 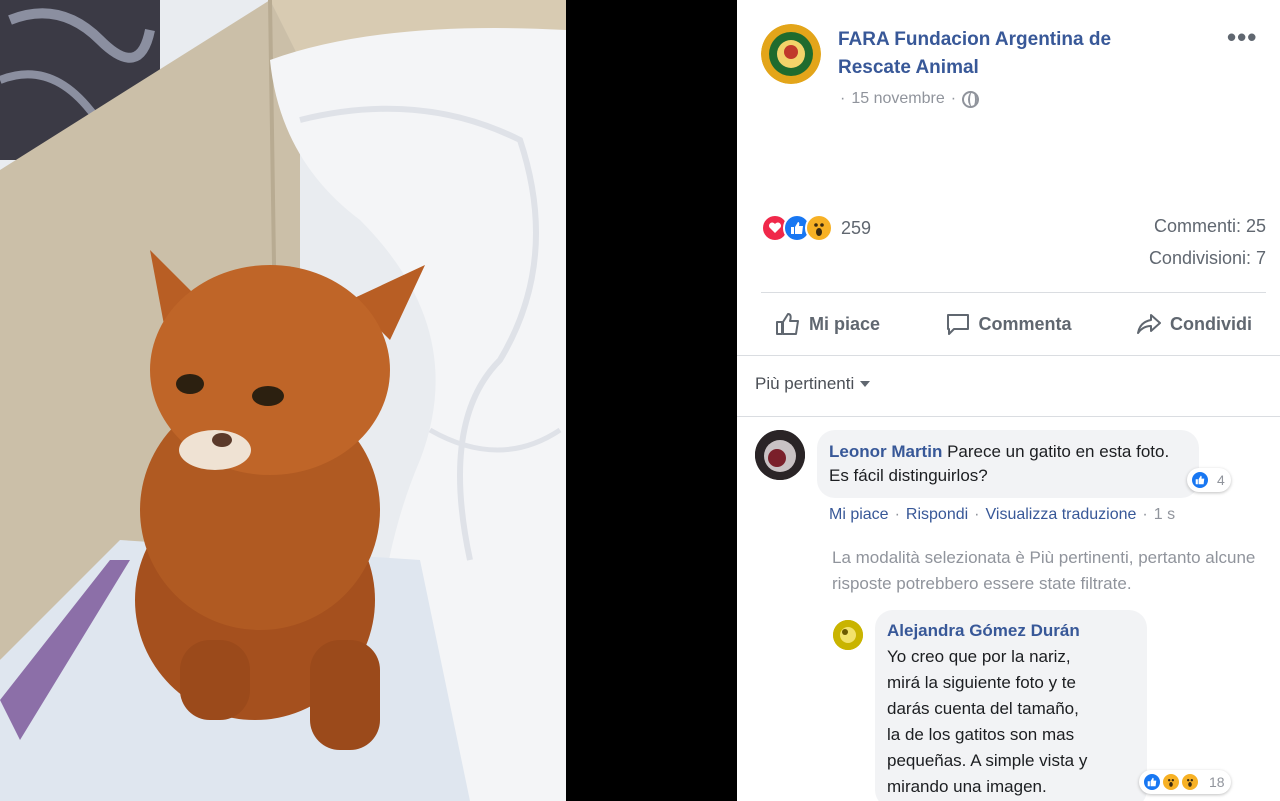 I want to click on comment-reactions-badge: 4, so click(x=1209, y=480).